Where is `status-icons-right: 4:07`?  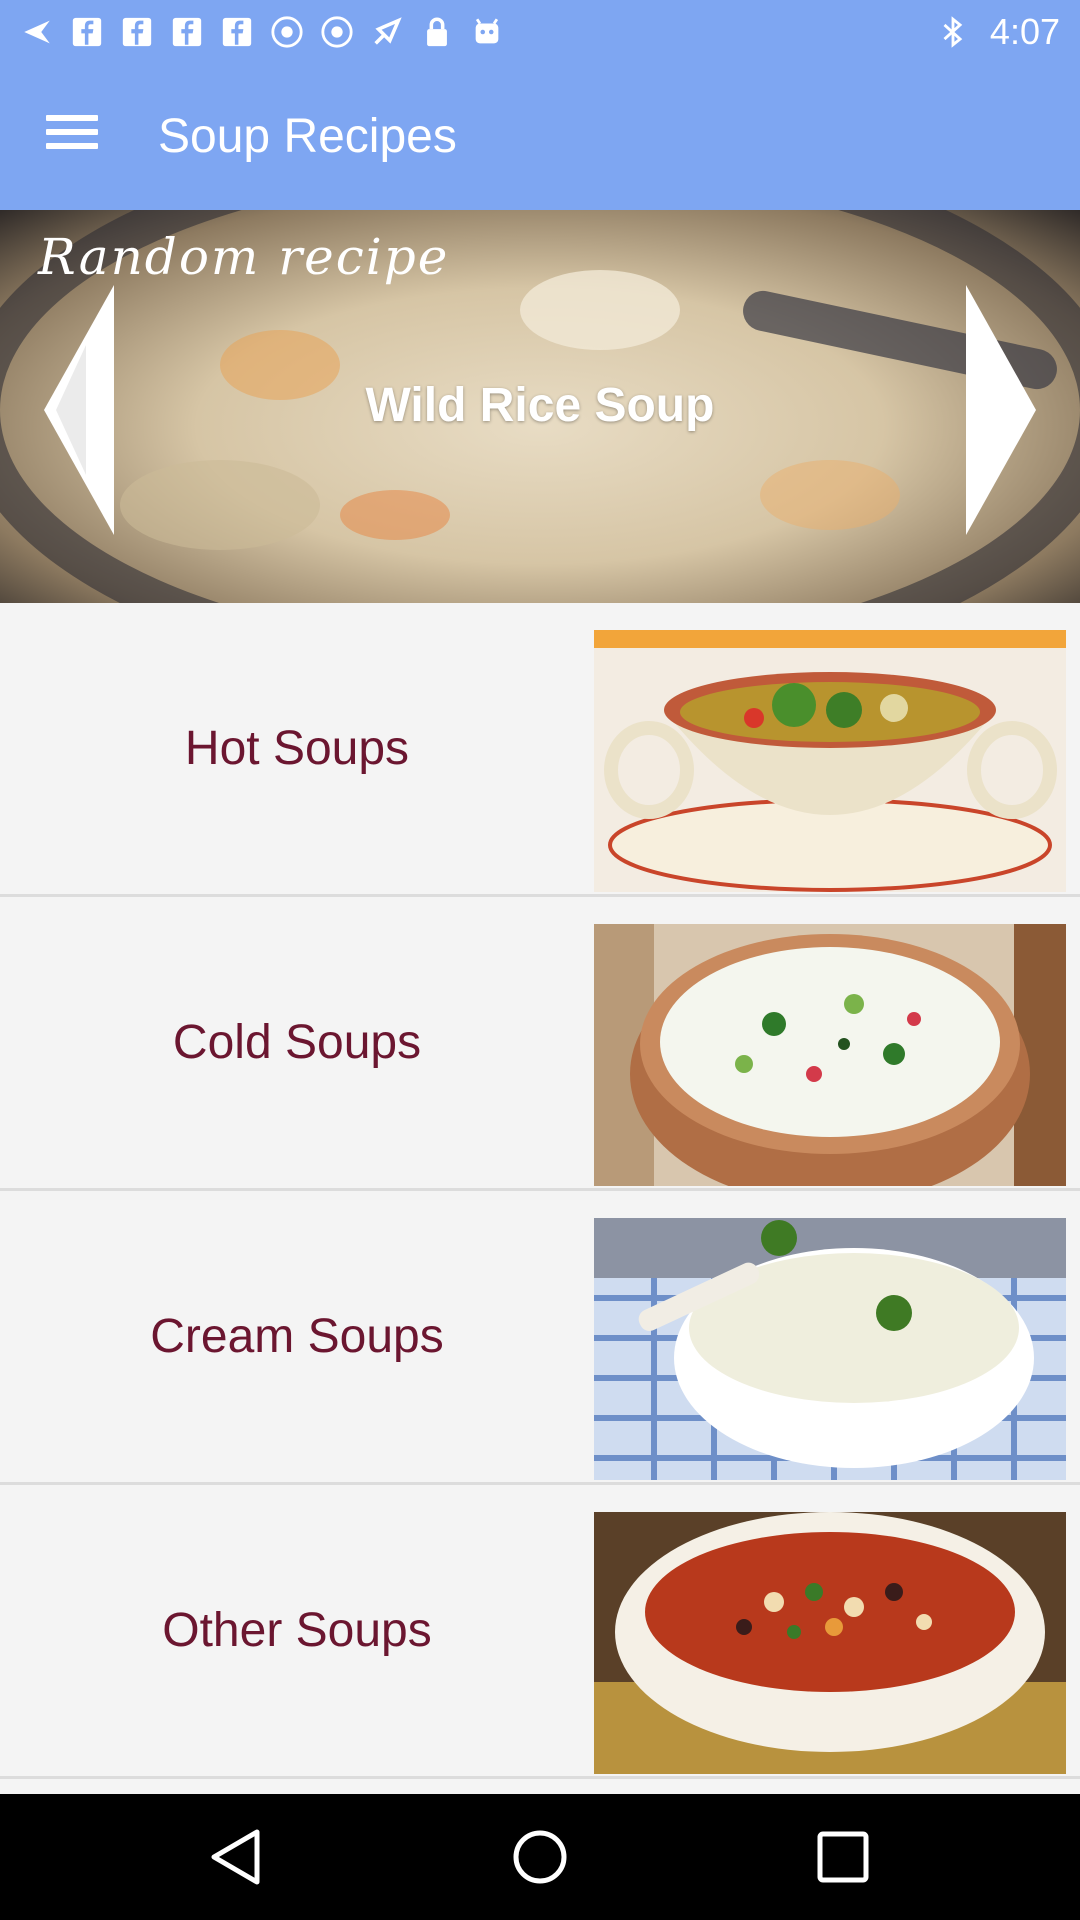 status-icons-right: 4:07 is located at coordinates (998, 32).